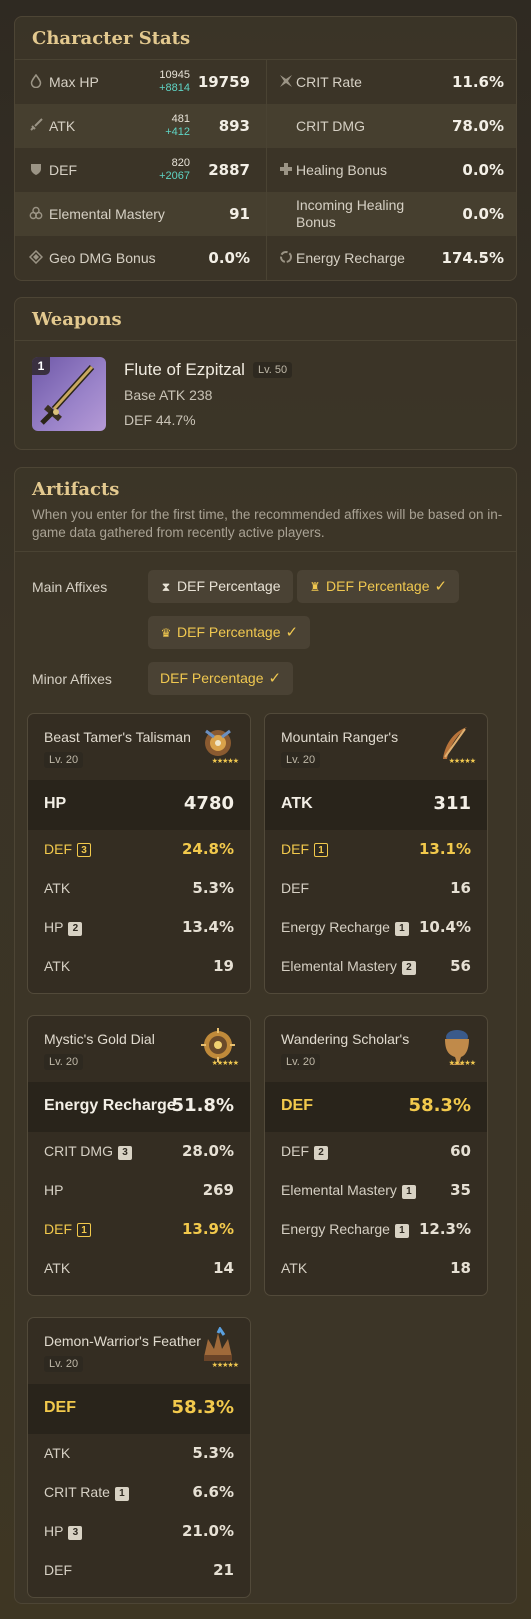 The width and height of the screenshot is (531, 1619). What do you see at coordinates (265, 82) in the screenshot?
I see `stat-row: Max HP 10945 +8814 19759 CRIT Rate 11.6%` at bounding box center [265, 82].